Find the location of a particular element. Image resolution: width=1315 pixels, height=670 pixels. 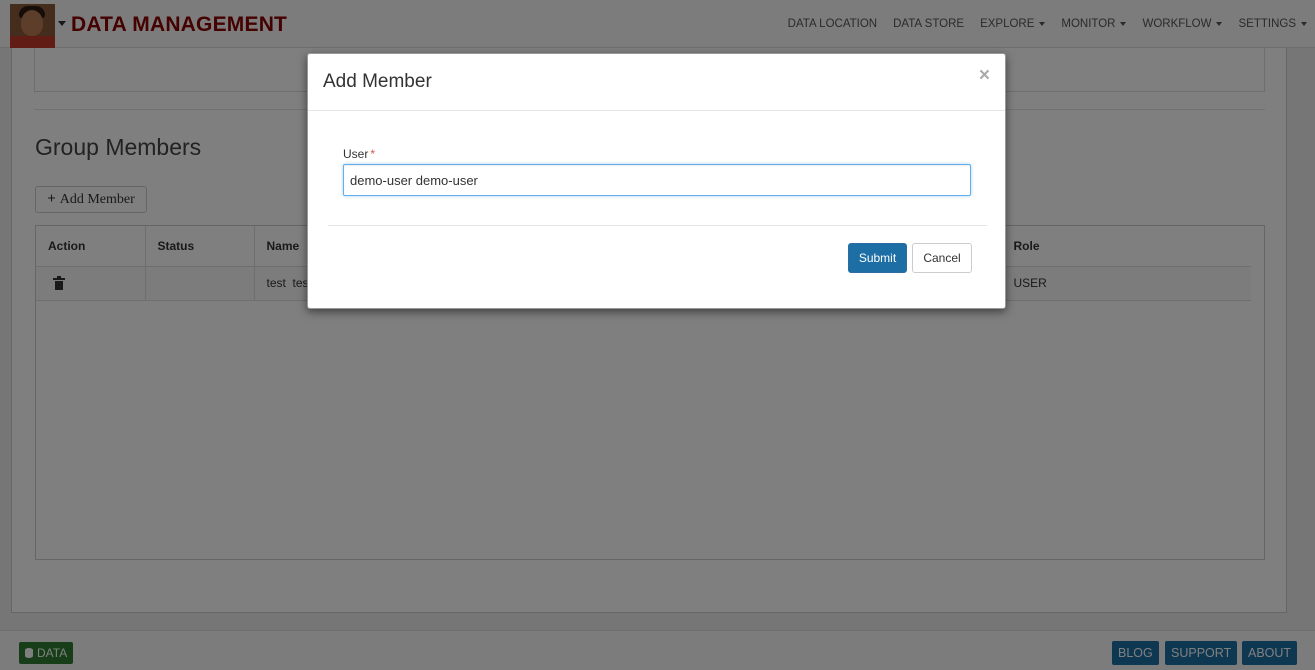

user-label-text: User is located at coordinates (356, 154).